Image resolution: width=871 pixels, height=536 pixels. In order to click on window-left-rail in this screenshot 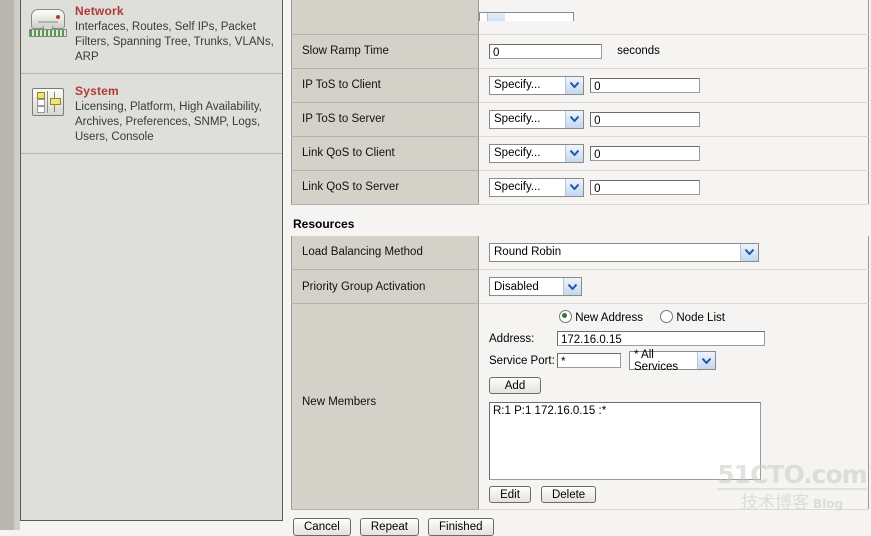, I will do `click(10, 265)`.